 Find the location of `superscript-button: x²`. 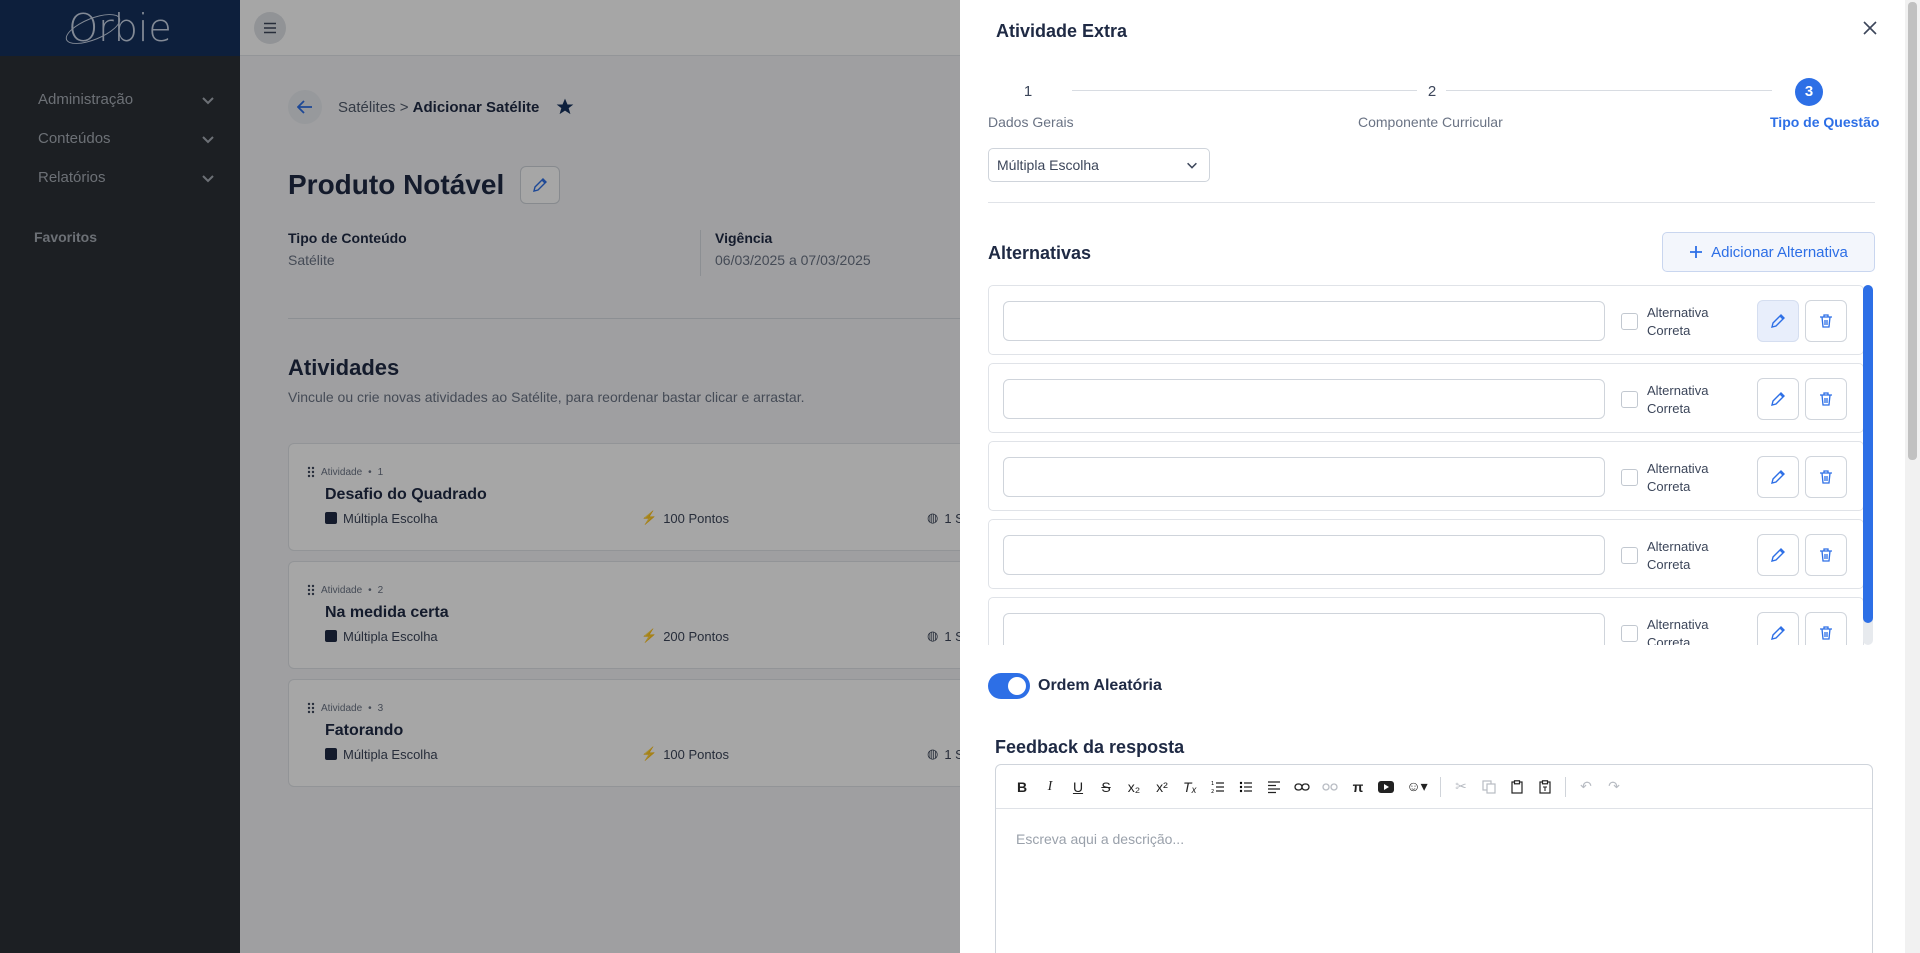

superscript-button: x² is located at coordinates (1162, 787).